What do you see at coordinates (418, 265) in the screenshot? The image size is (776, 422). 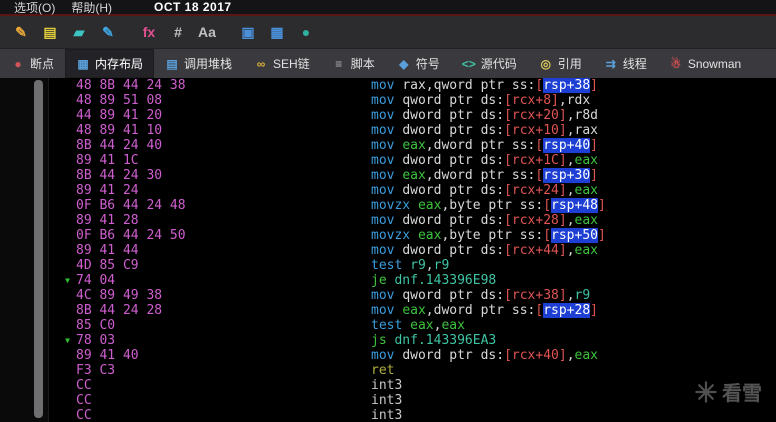 I see `asm-token: r9` at bounding box center [418, 265].